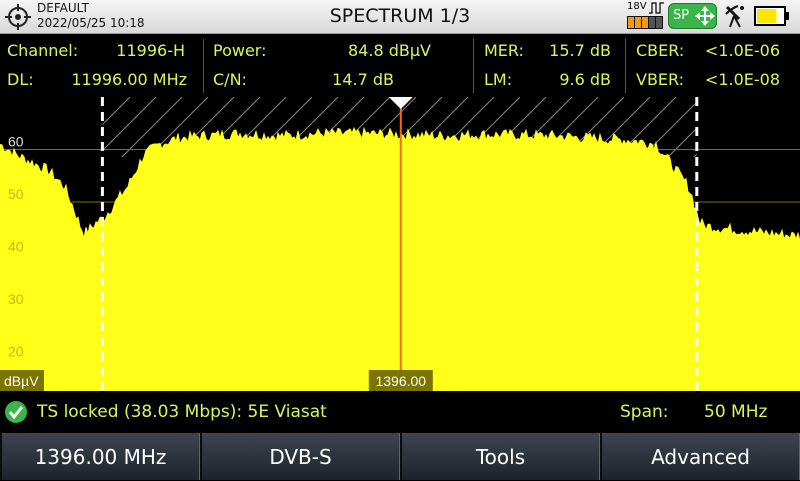  Describe the element at coordinates (504, 50) in the screenshot. I see `mer-label: MER:` at that location.